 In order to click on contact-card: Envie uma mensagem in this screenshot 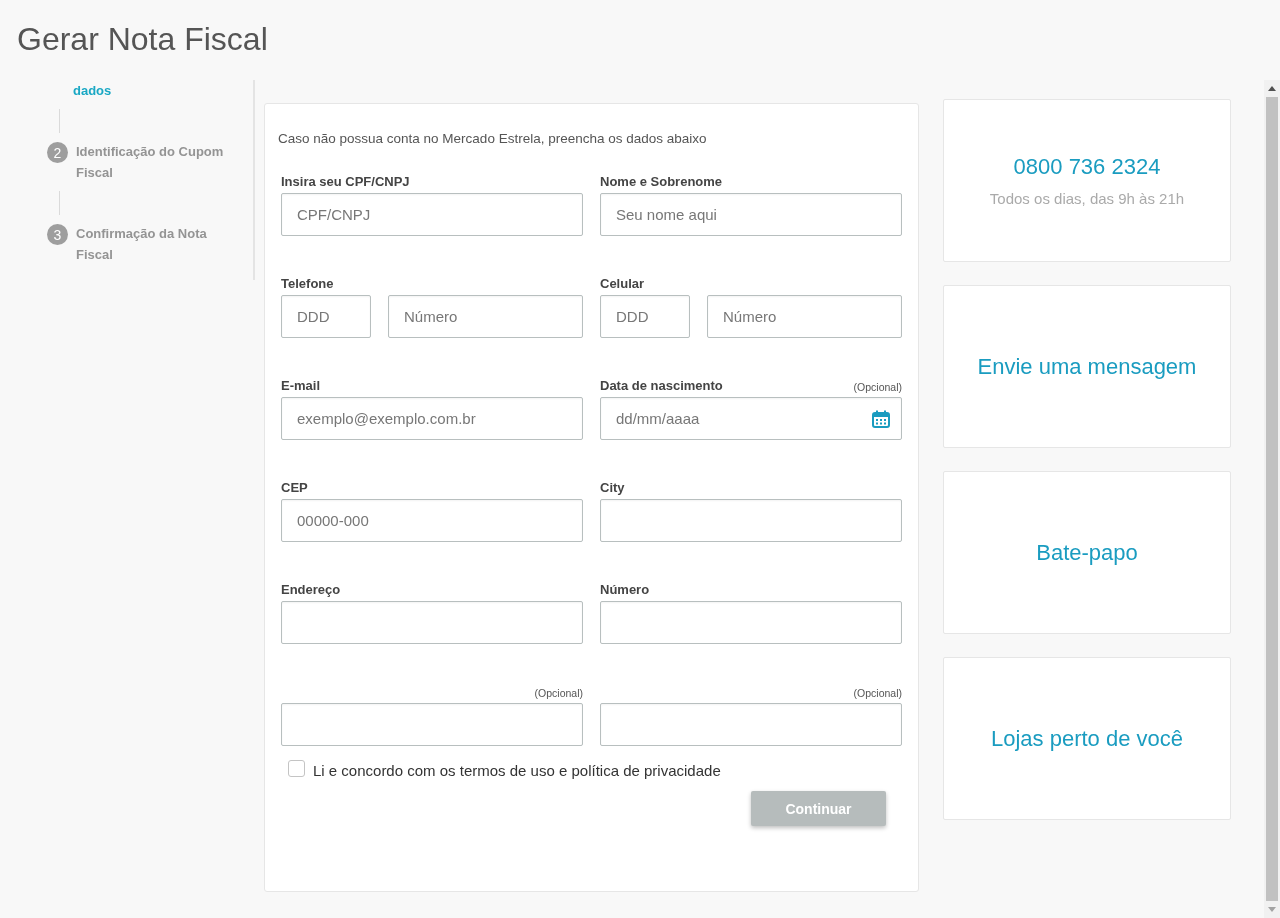, I will do `click(1087, 366)`.